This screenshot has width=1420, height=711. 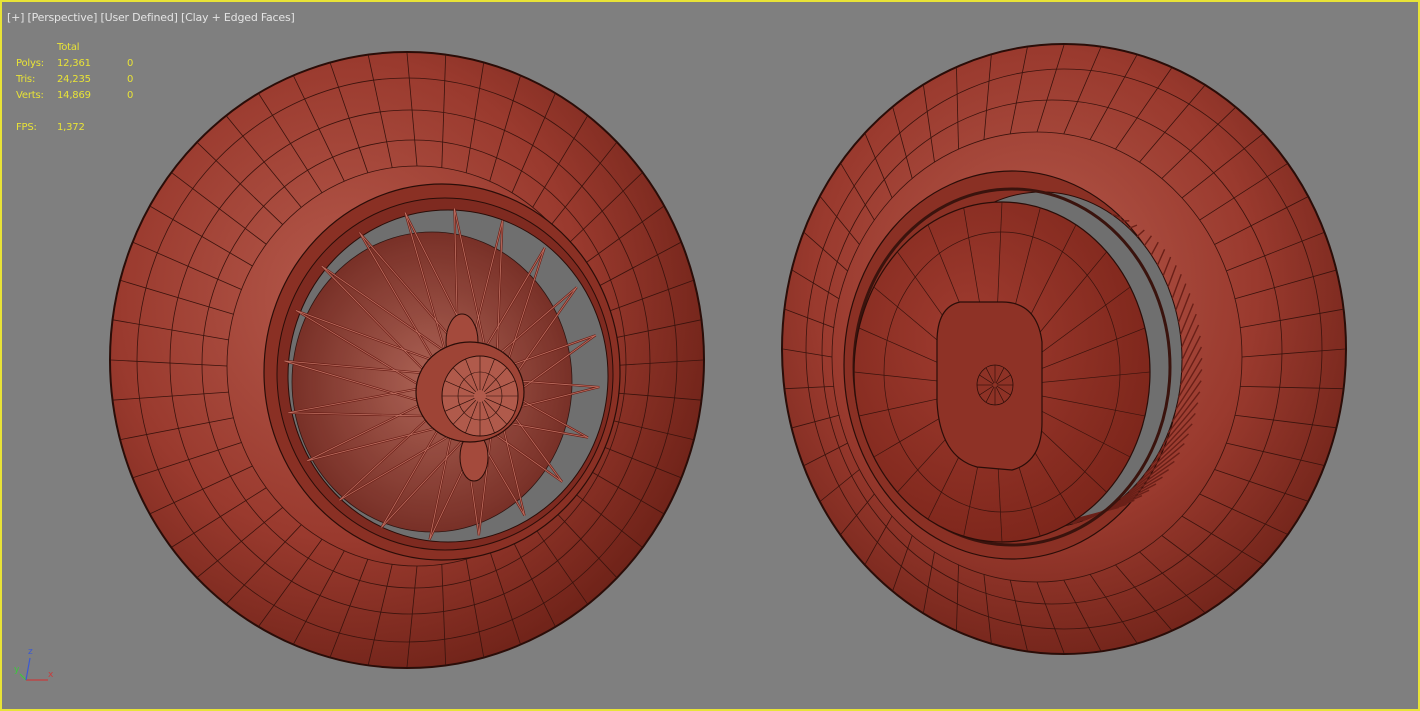 What do you see at coordinates (30, 63) in the screenshot?
I see `stats-label: Polys:` at bounding box center [30, 63].